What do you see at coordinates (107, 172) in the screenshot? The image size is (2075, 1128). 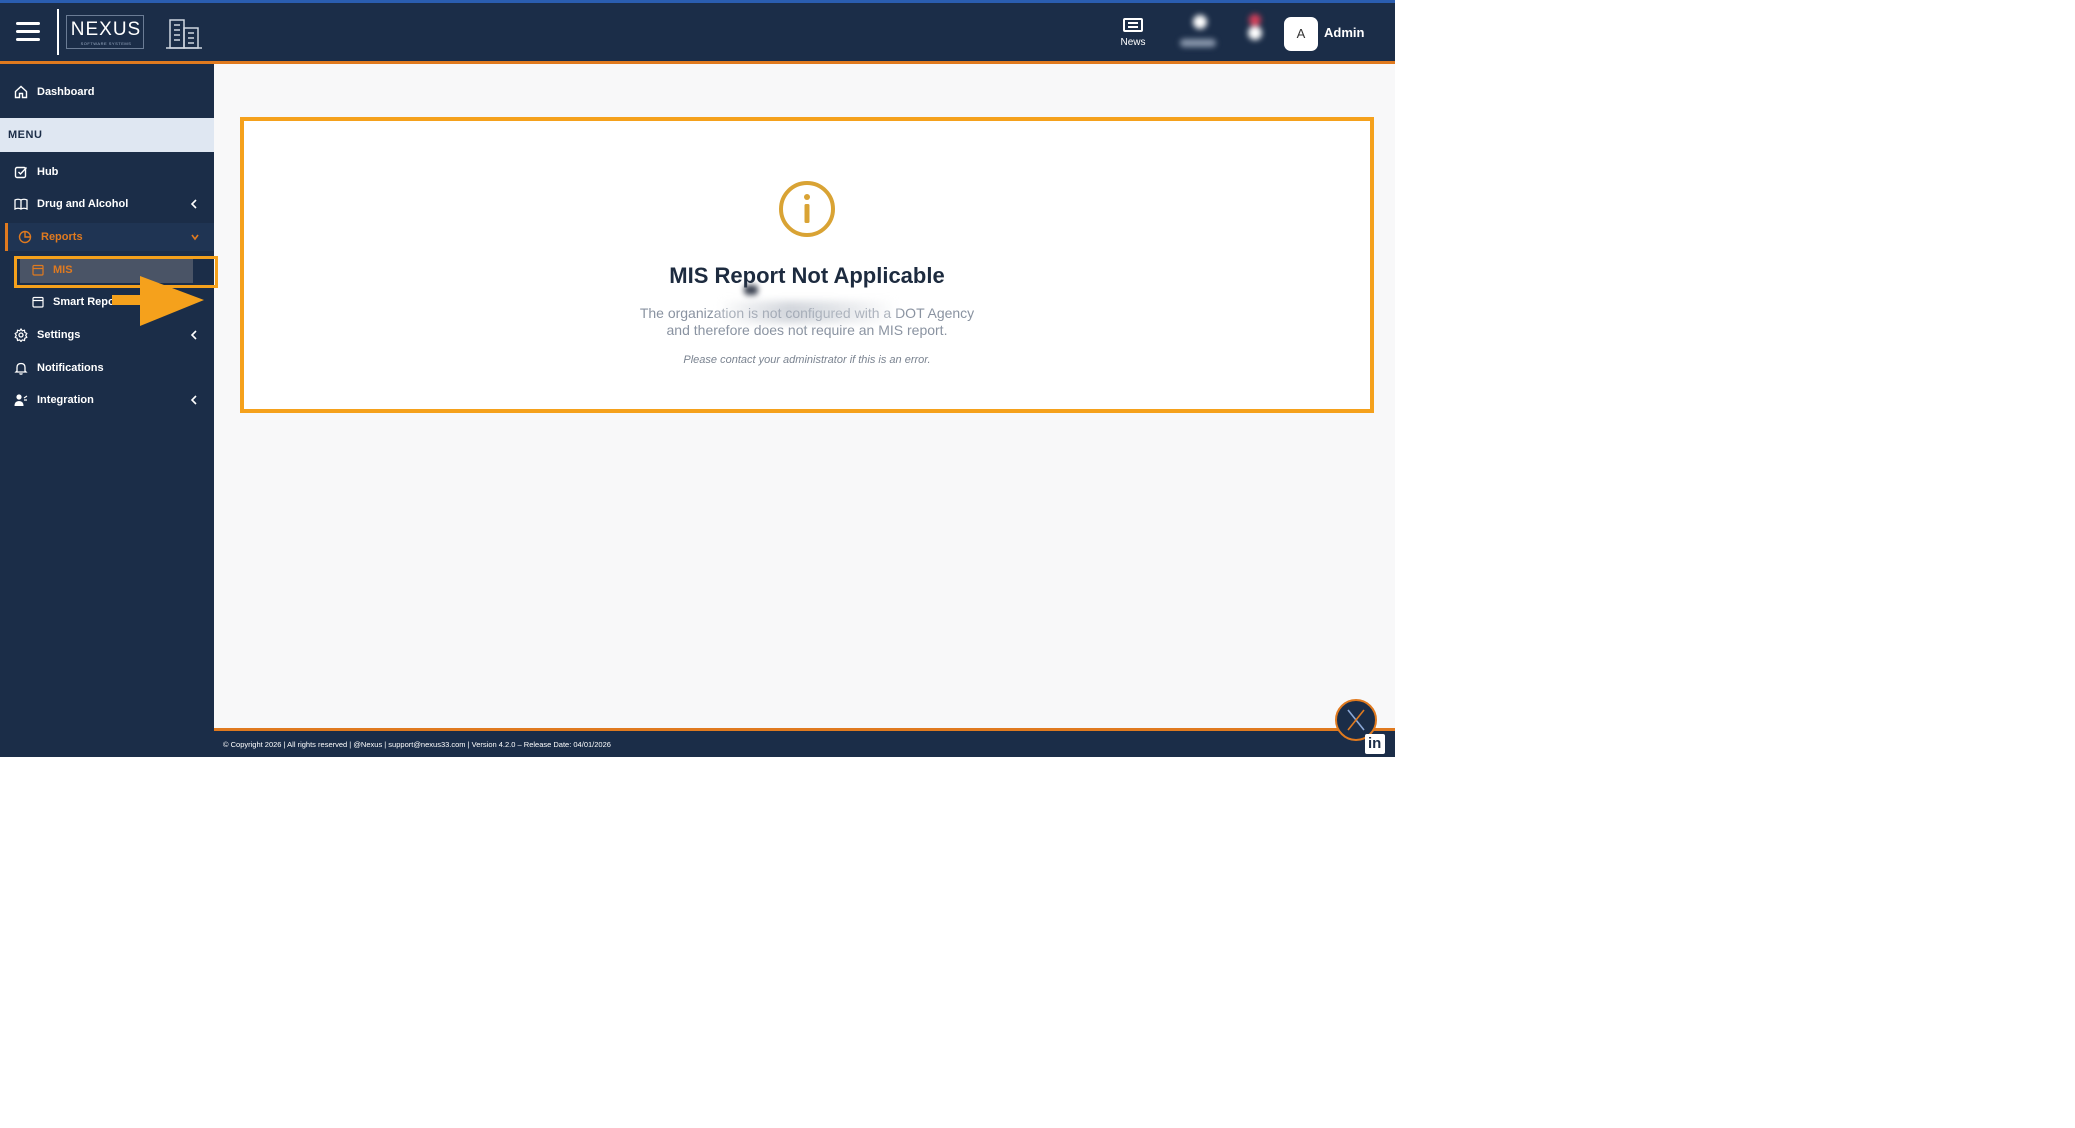 I see `sidebar-item-hub: Hub` at bounding box center [107, 172].